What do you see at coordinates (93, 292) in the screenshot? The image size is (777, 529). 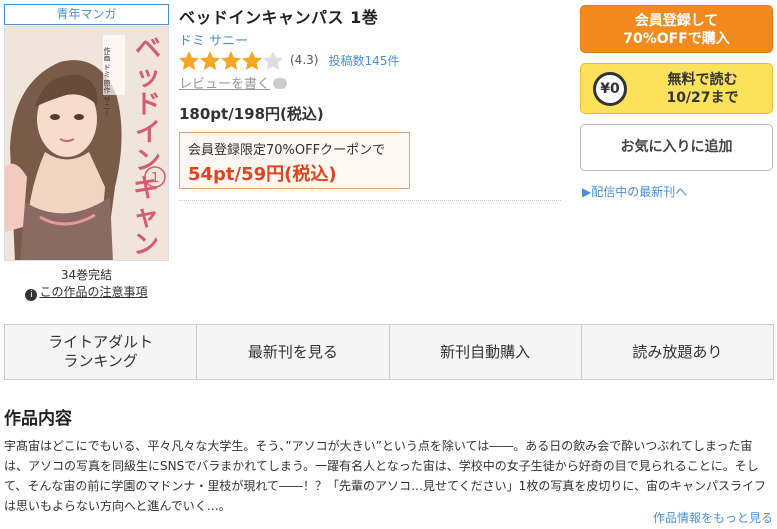 I see `notice-link-label: この作品の注意事項` at bounding box center [93, 292].